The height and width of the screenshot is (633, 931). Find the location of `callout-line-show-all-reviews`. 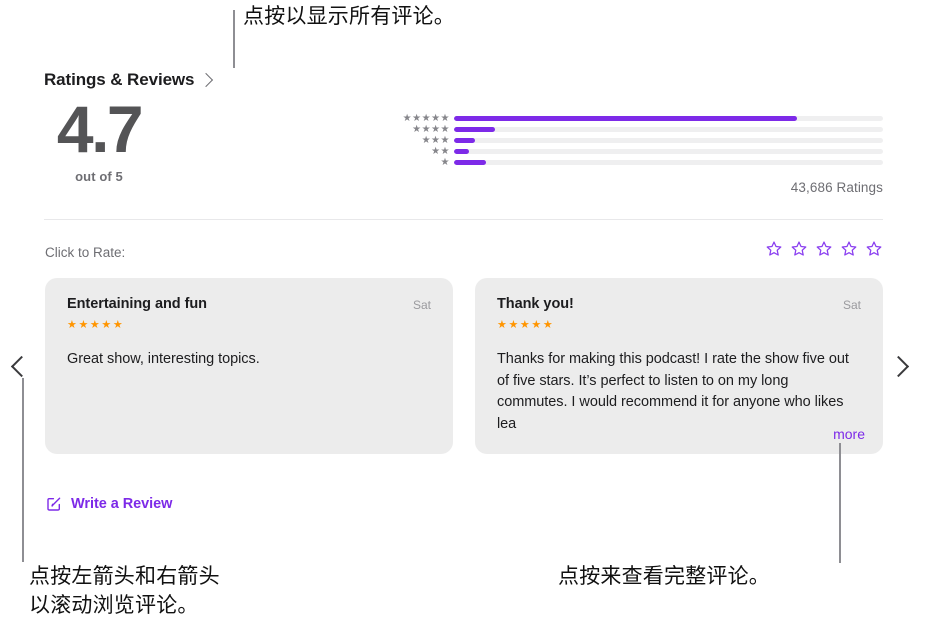

callout-line-show-all-reviews is located at coordinates (234, 39).